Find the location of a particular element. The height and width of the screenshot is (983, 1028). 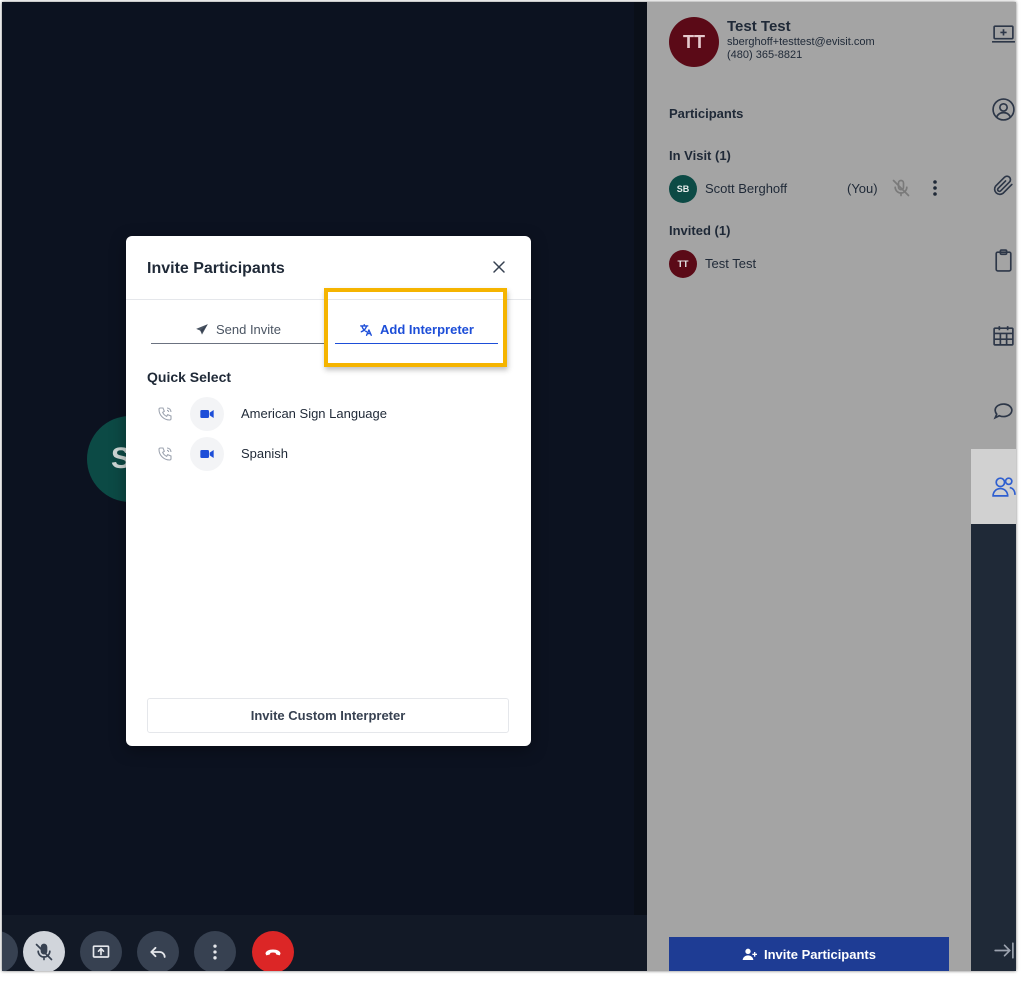

quick-select-label: Spanish is located at coordinates (264, 453).